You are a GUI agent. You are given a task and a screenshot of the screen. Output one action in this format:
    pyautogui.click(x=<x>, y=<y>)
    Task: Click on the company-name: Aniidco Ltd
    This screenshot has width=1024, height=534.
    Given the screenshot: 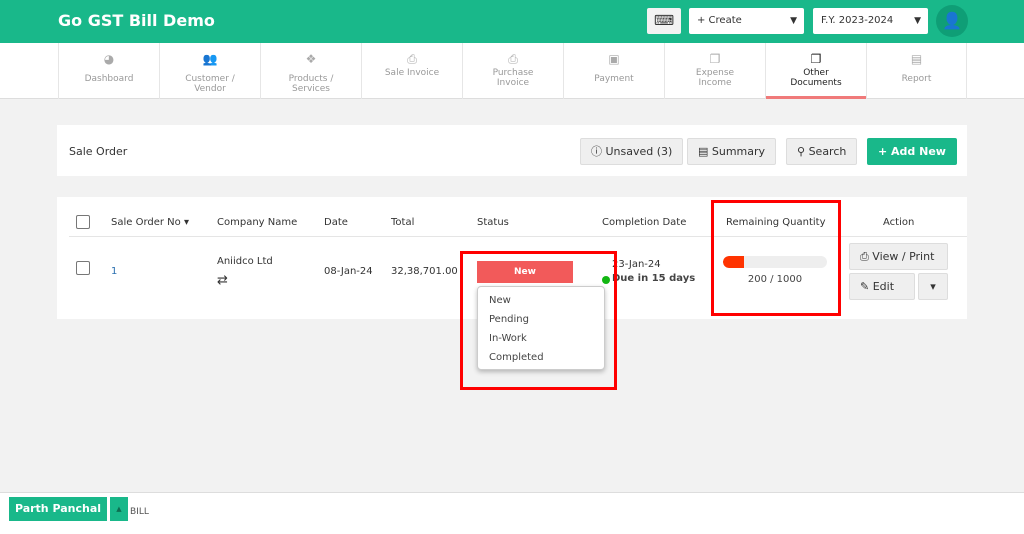 What is the action you would take?
    pyautogui.click(x=245, y=261)
    